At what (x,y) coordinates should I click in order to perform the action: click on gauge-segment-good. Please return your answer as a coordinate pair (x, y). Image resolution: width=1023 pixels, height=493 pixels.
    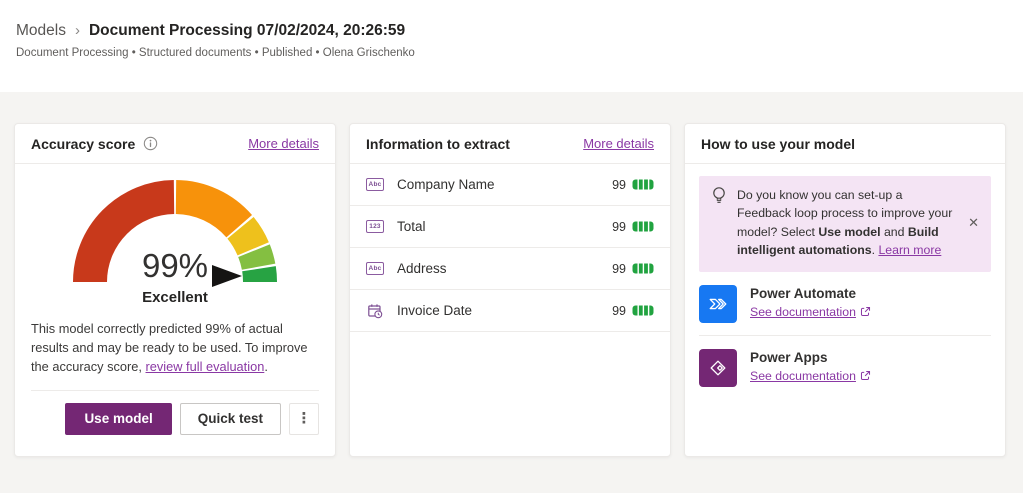
    Looking at the image, I should click on (248, 236).